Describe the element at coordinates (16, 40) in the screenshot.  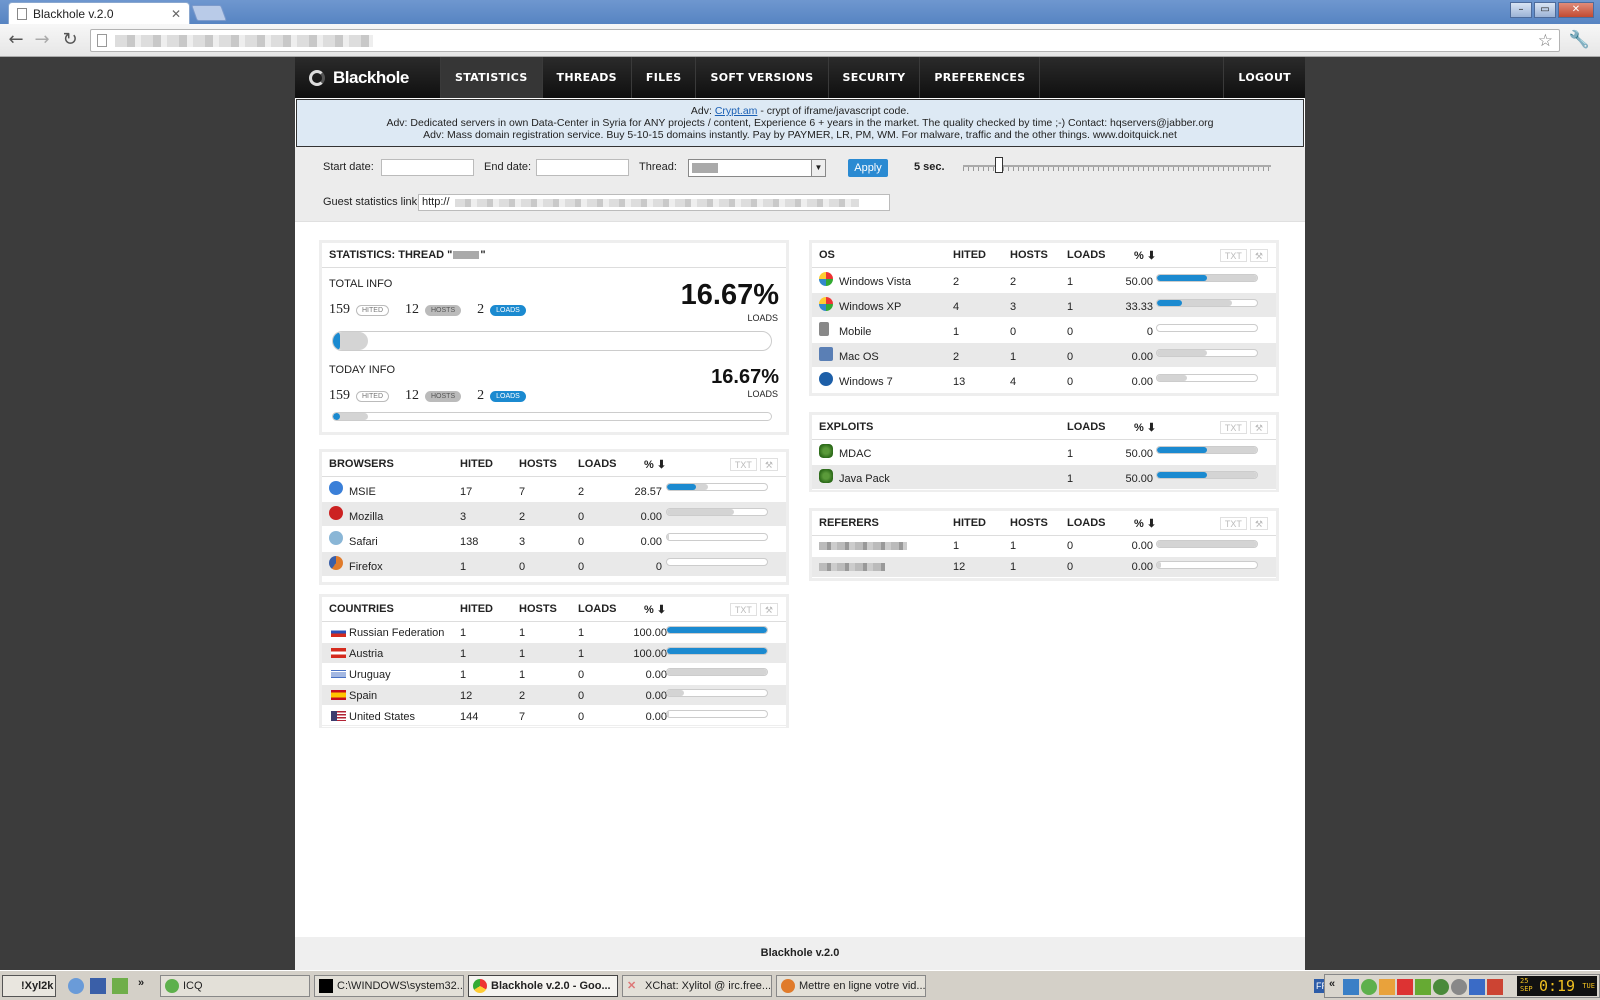
I see `back-button: ←` at that location.